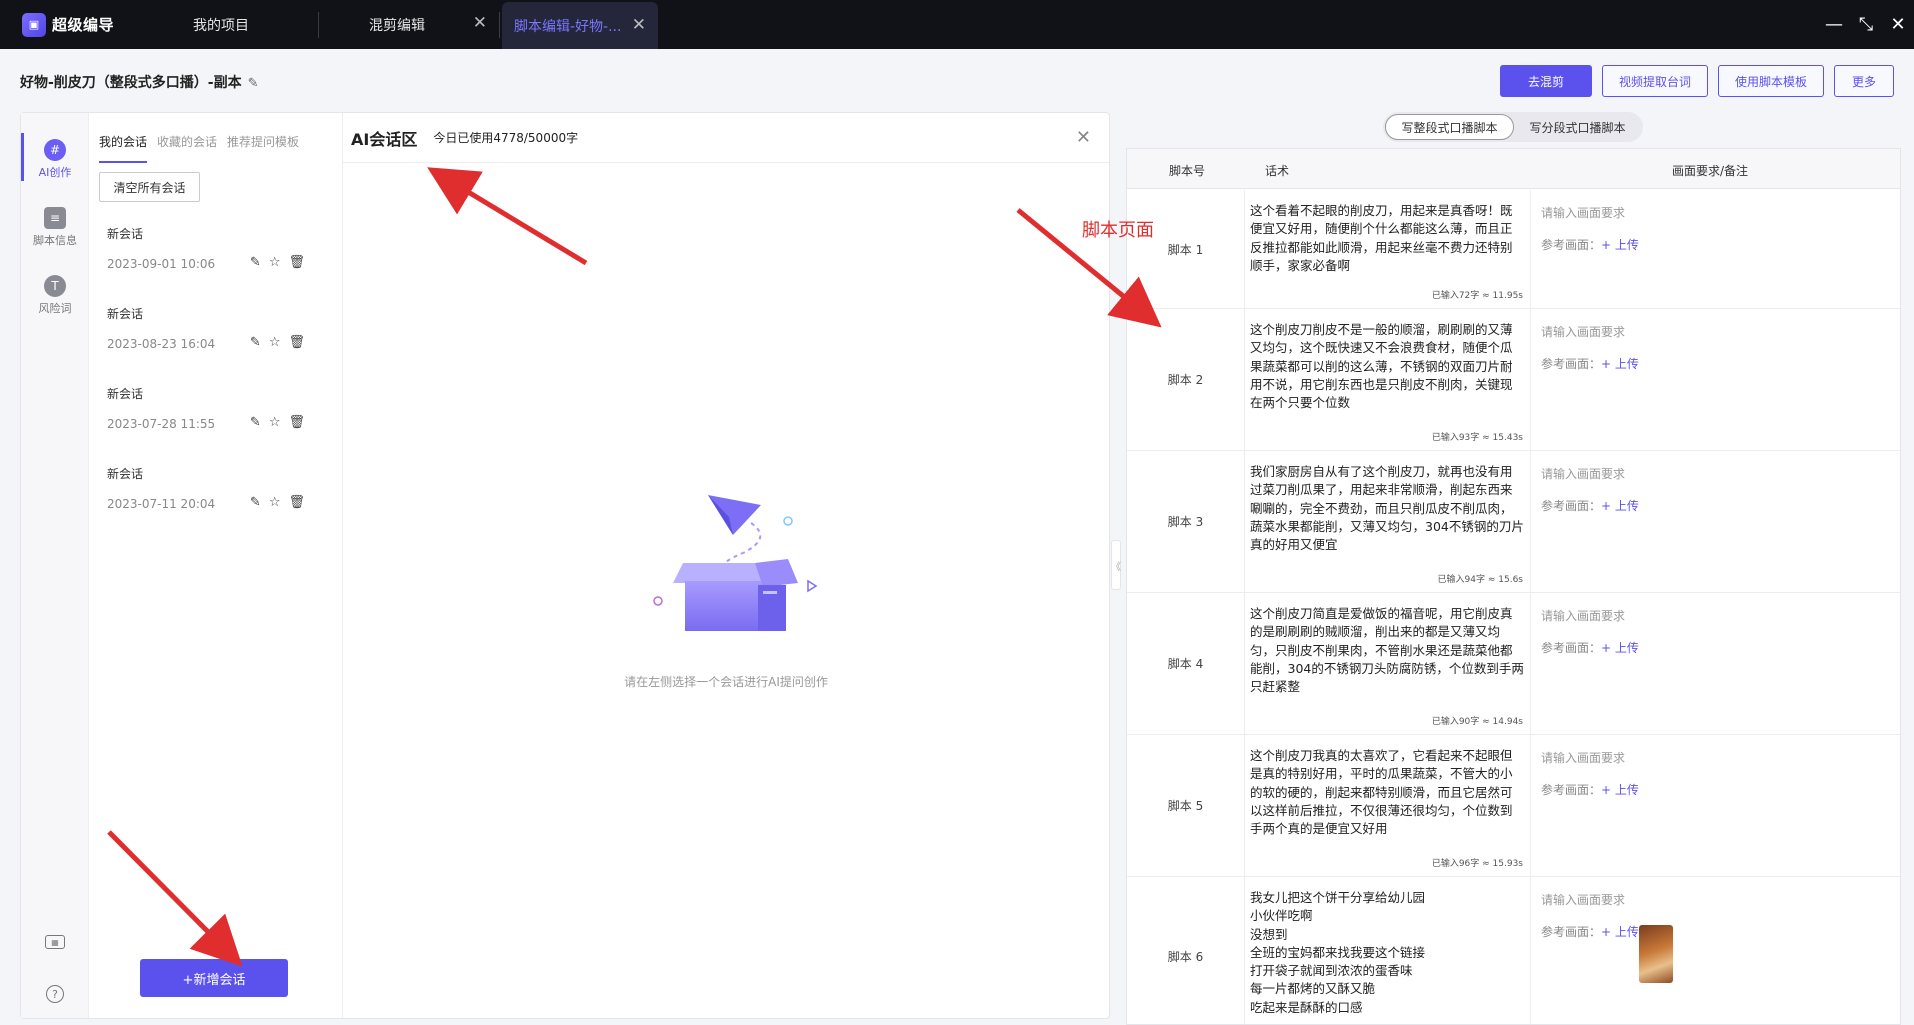 The width and height of the screenshot is (1914, 1025). I want to click on more-button: 更多, so click(1864, 81).